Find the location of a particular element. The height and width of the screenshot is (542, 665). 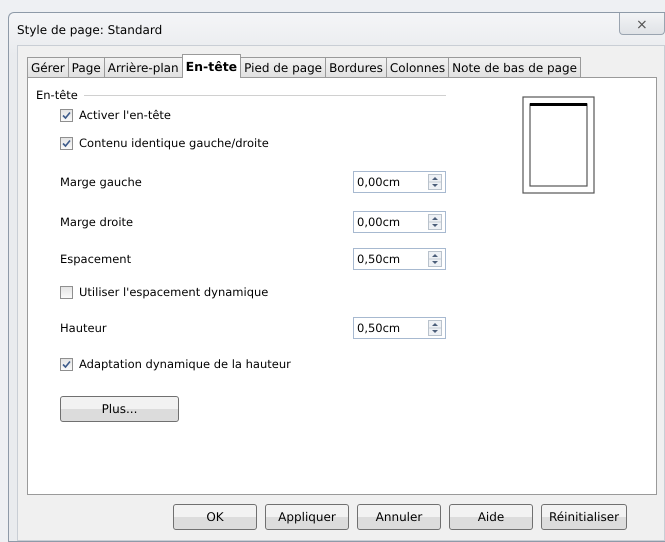

tab: Arrière-plan is located at coordinates (143, 67).